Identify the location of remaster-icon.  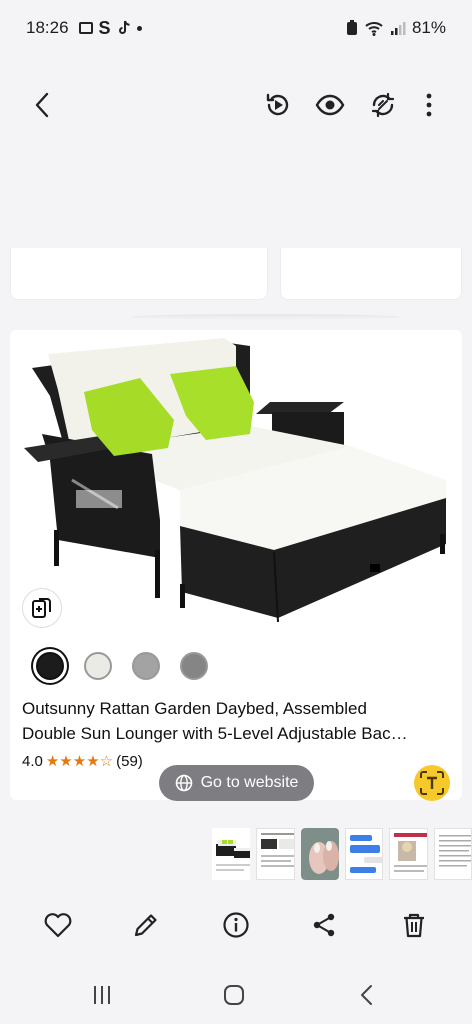
(383, 105).